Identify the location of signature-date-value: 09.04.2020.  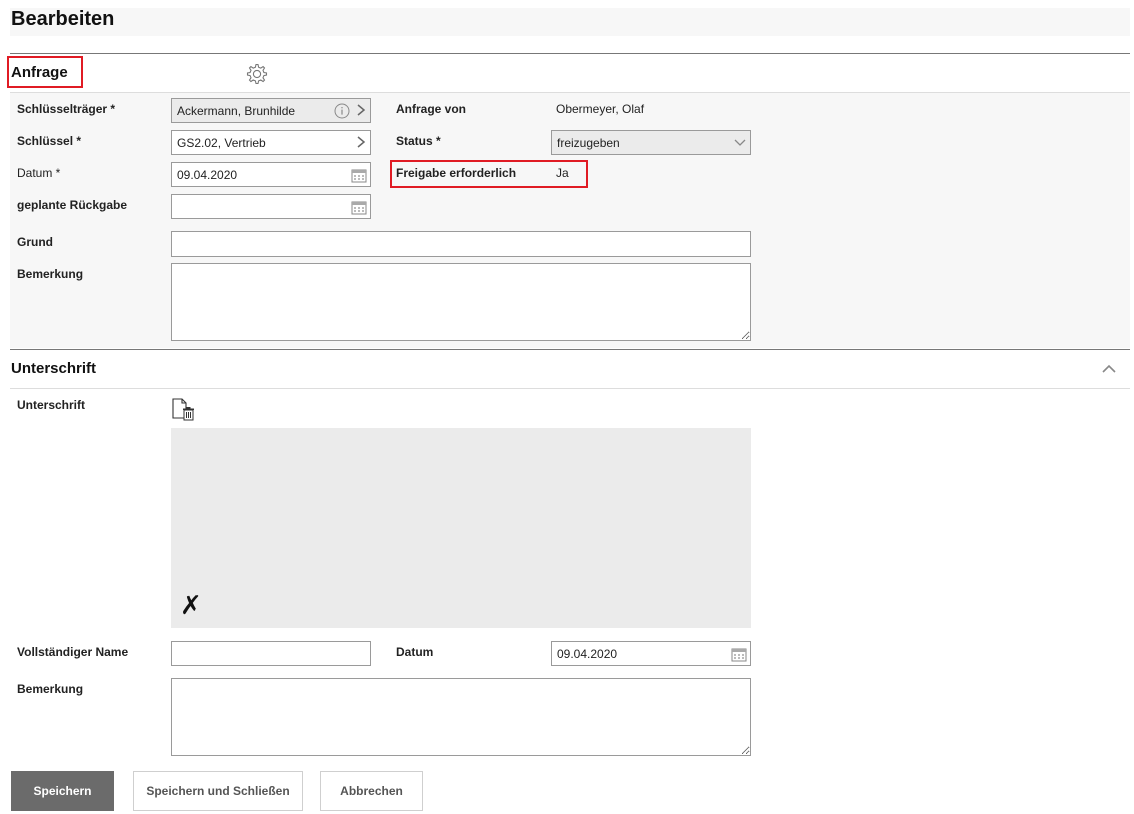
(587, 653).